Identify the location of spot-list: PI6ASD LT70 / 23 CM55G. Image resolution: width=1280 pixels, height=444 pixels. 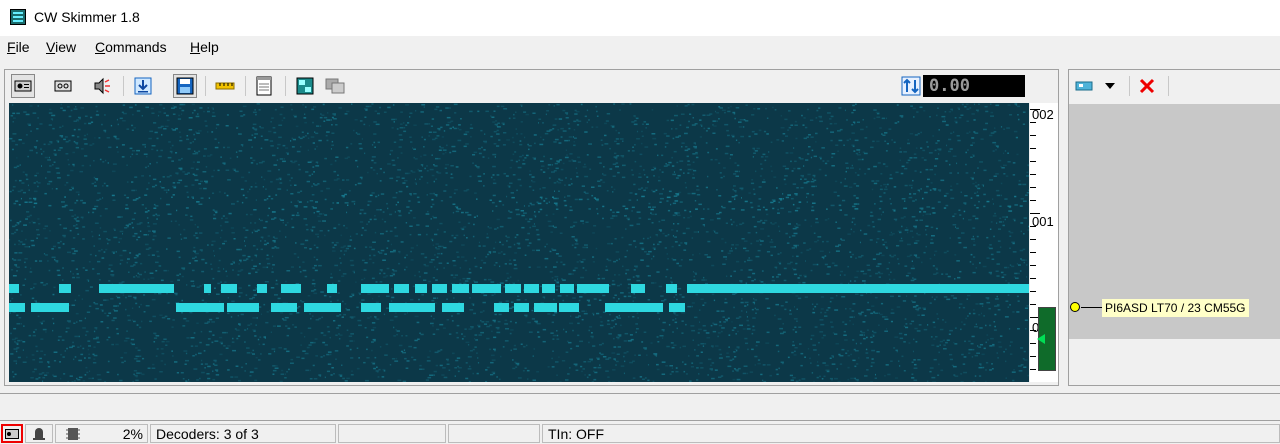
(1174, 221).